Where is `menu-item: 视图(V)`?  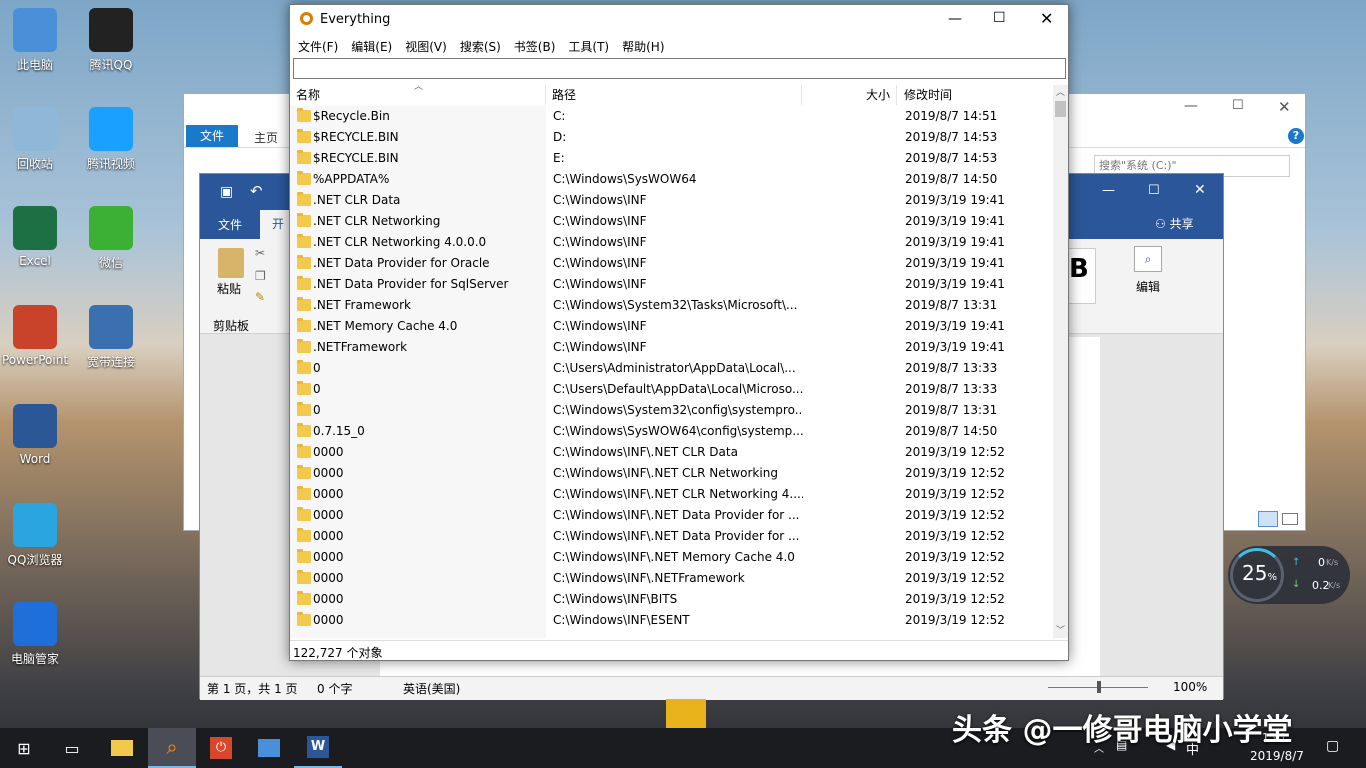
menu-item: 视图(V) is located at coordinates (426, 47).